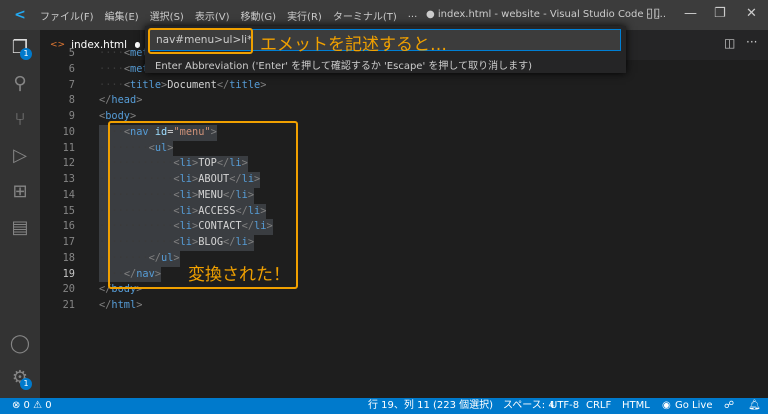 The image size is (768, 414). What do you see at coordinates (71, 84) in the screenshot?
I see `line-number: 7` at bounding box center [71, 84].